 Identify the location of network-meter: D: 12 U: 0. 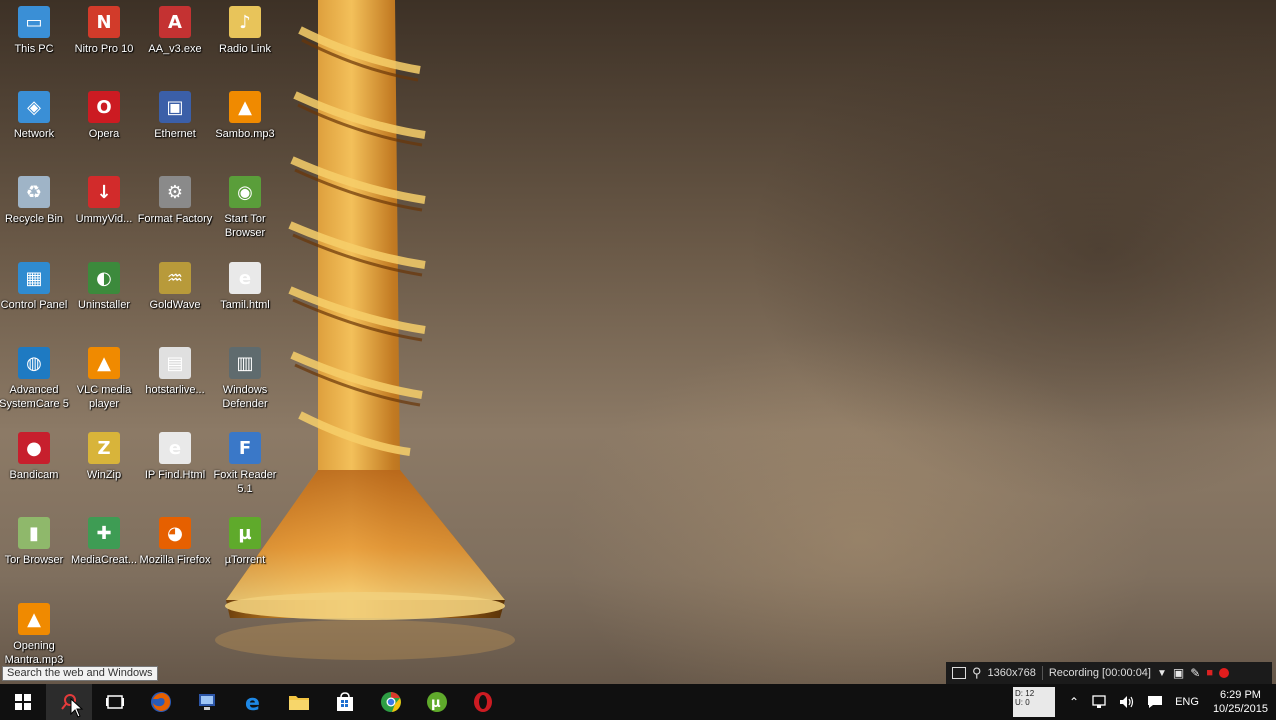
(1034, 702).